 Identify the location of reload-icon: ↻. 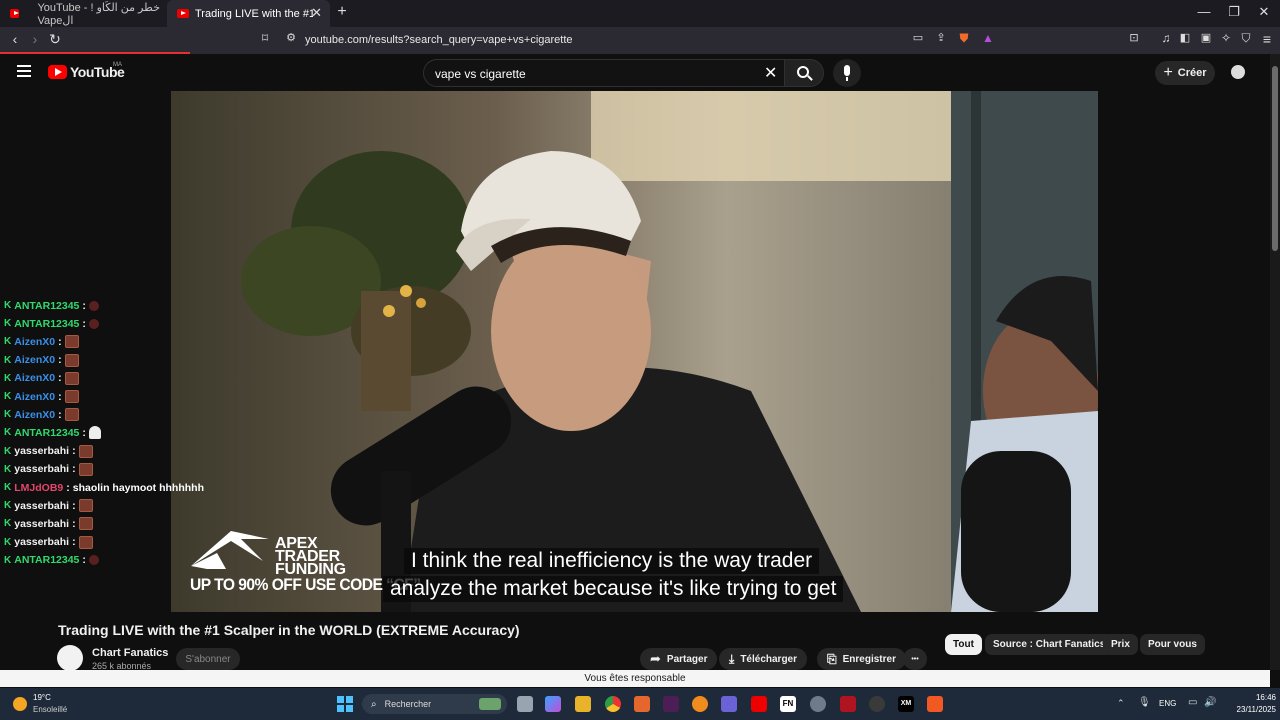
(55, 39).